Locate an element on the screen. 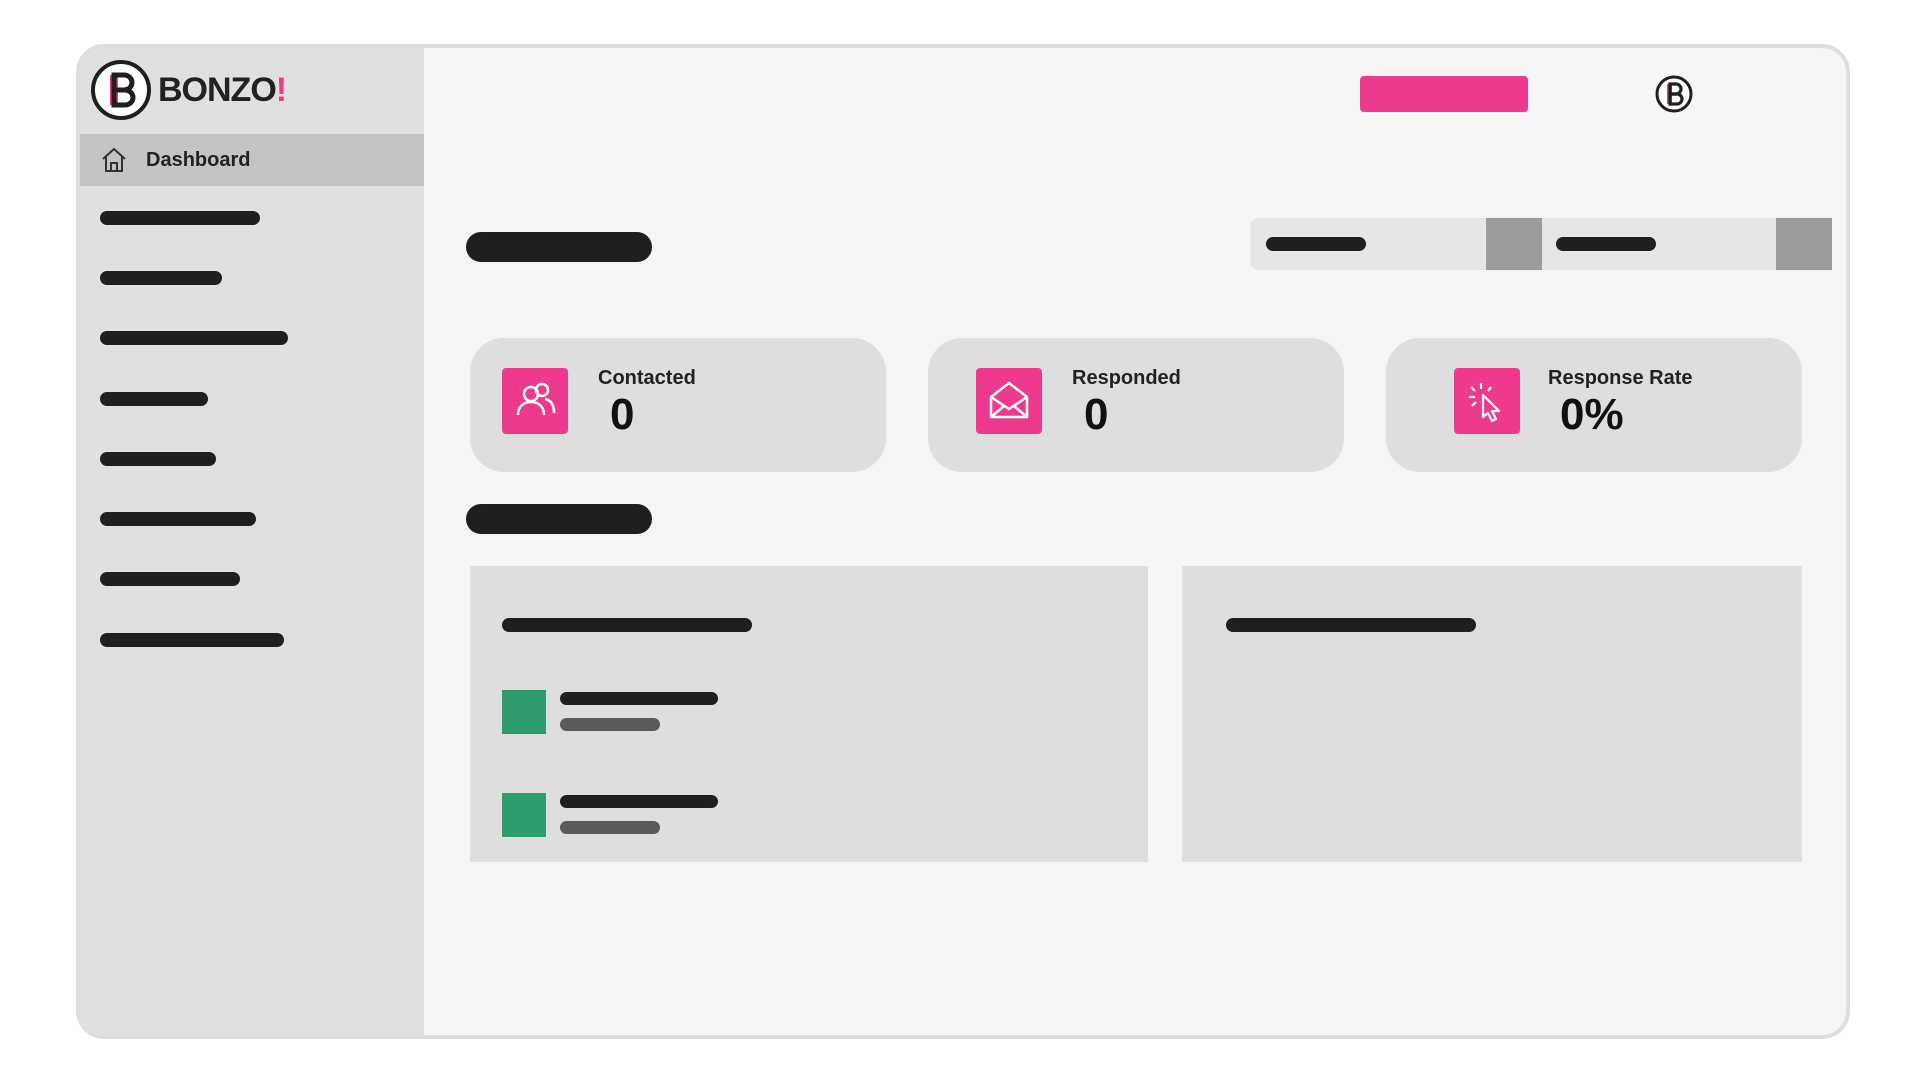  activity-panel is located at coordinates (809, 714).